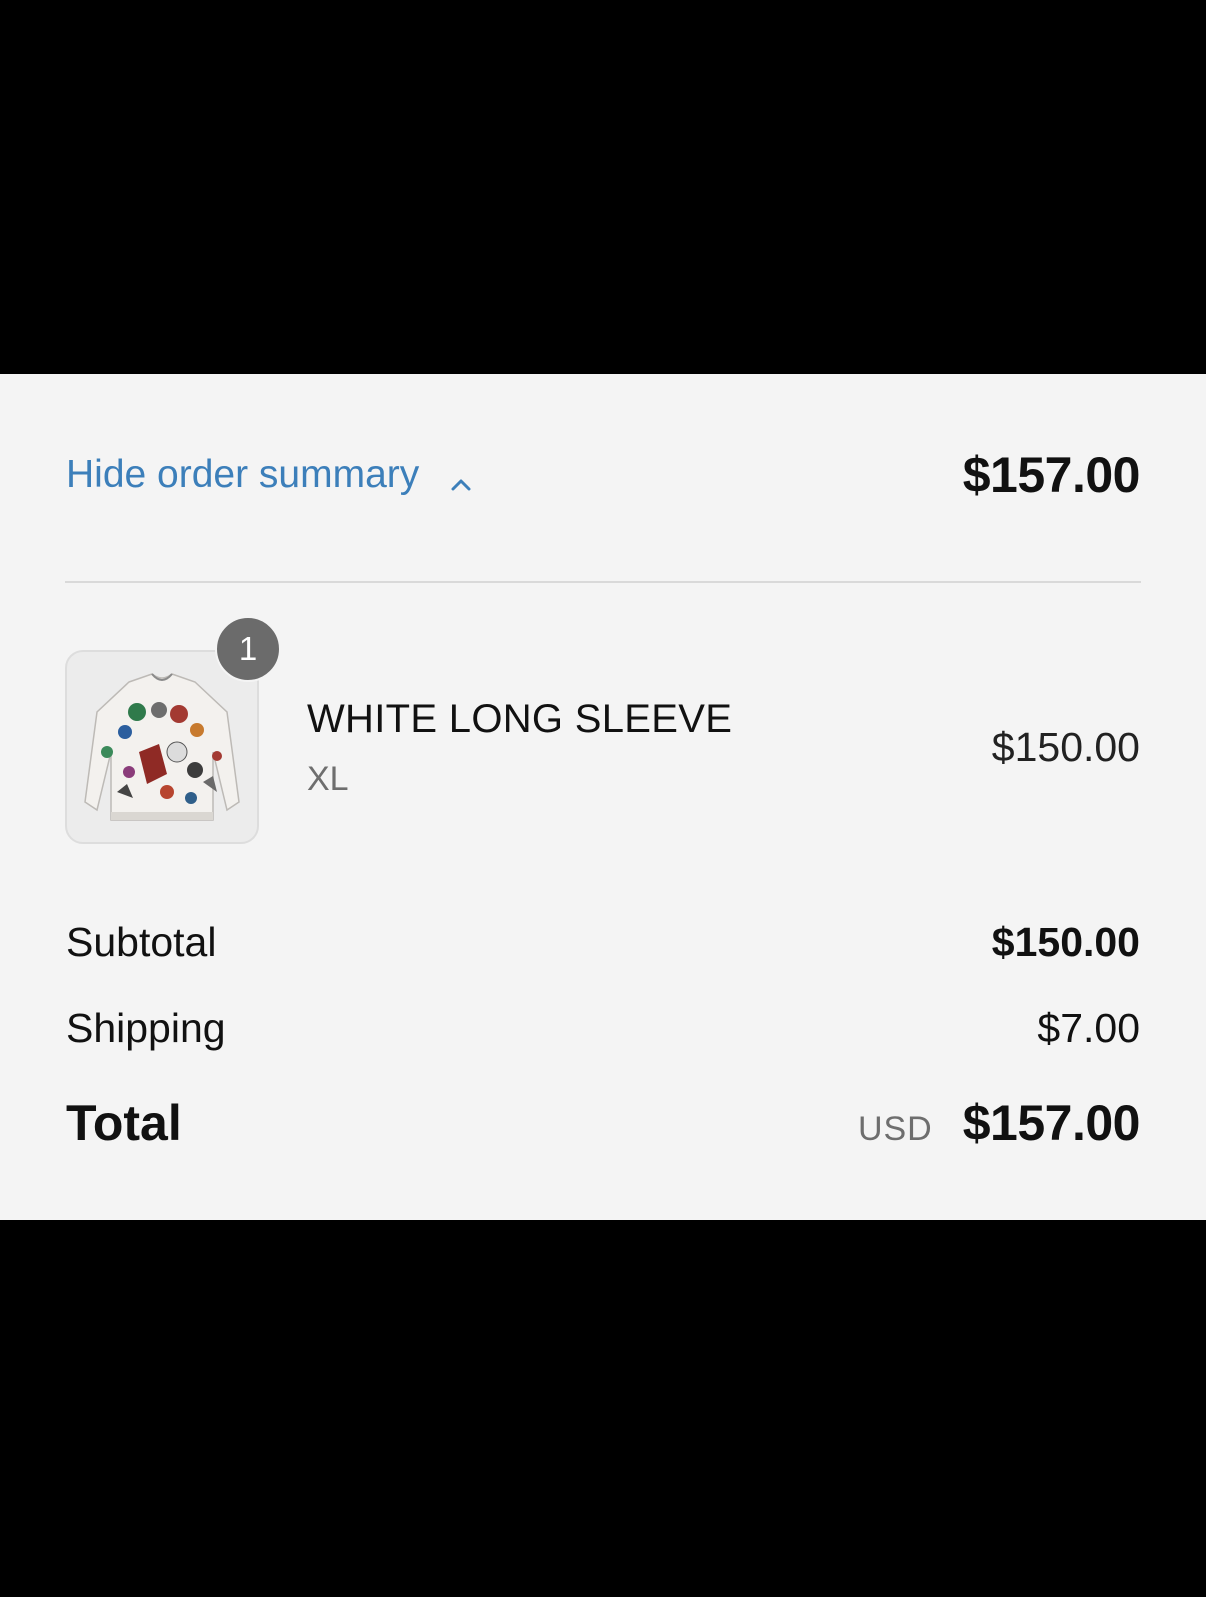  I want to click on line-item-image-wrapper: 1, so click(173, 731).